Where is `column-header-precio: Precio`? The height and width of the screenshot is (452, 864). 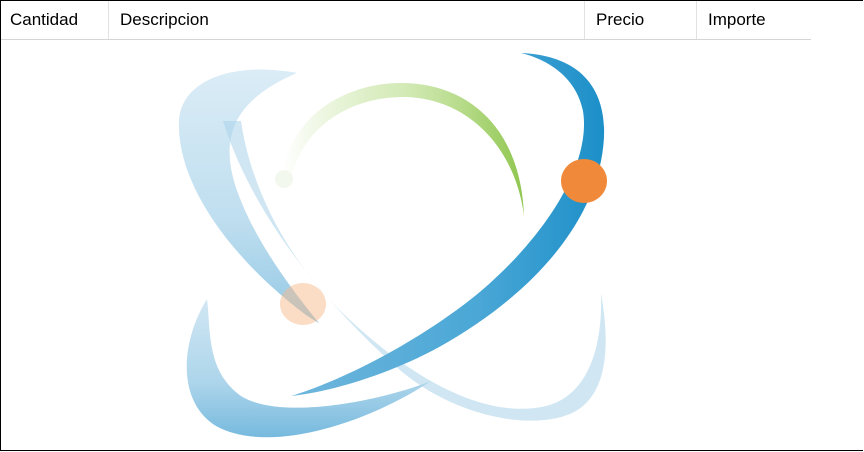 column-header-precio: Precio is located at coordinates (641, 20).